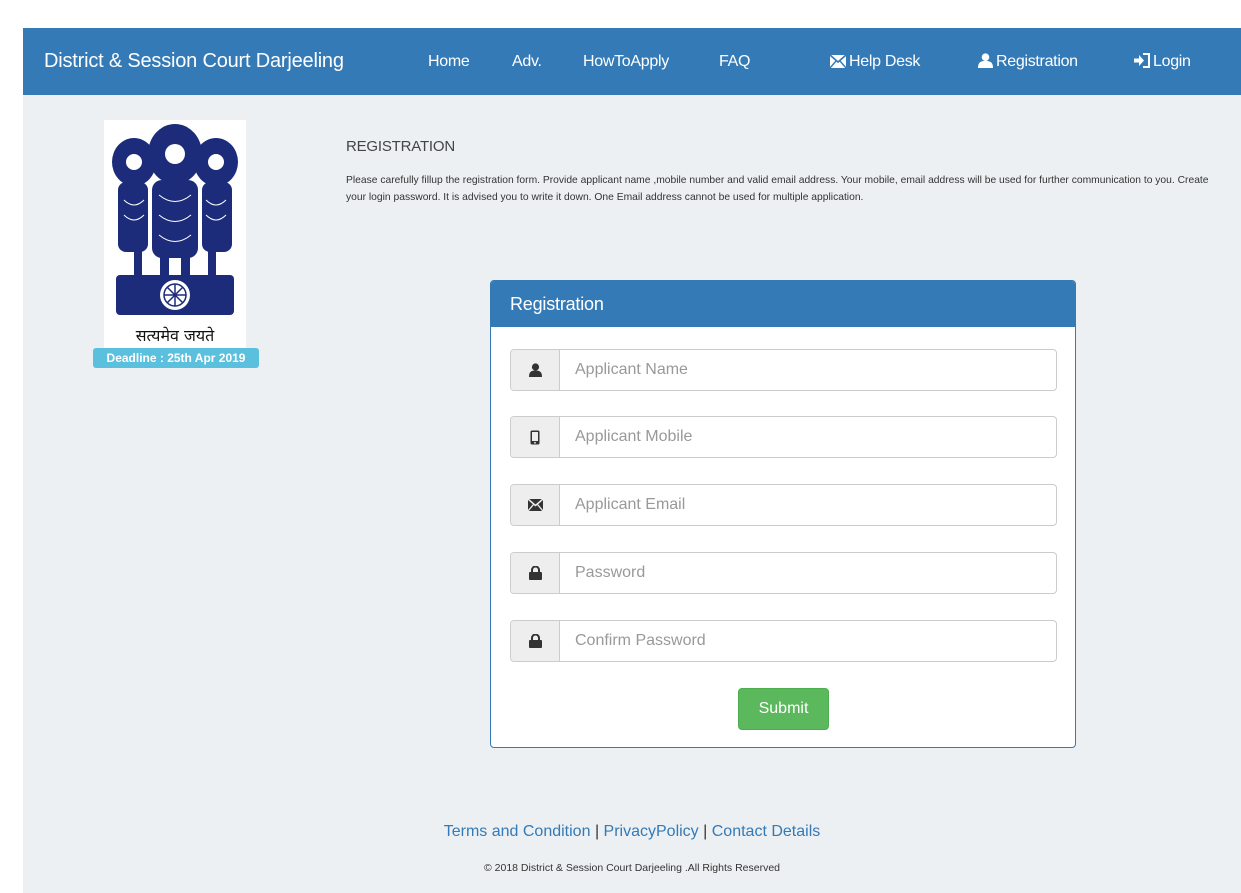 The height and width of the screenshot is (893, 1241). I want to click on privacy-policy-link: PrivacyPolicy, so click(651, 831).